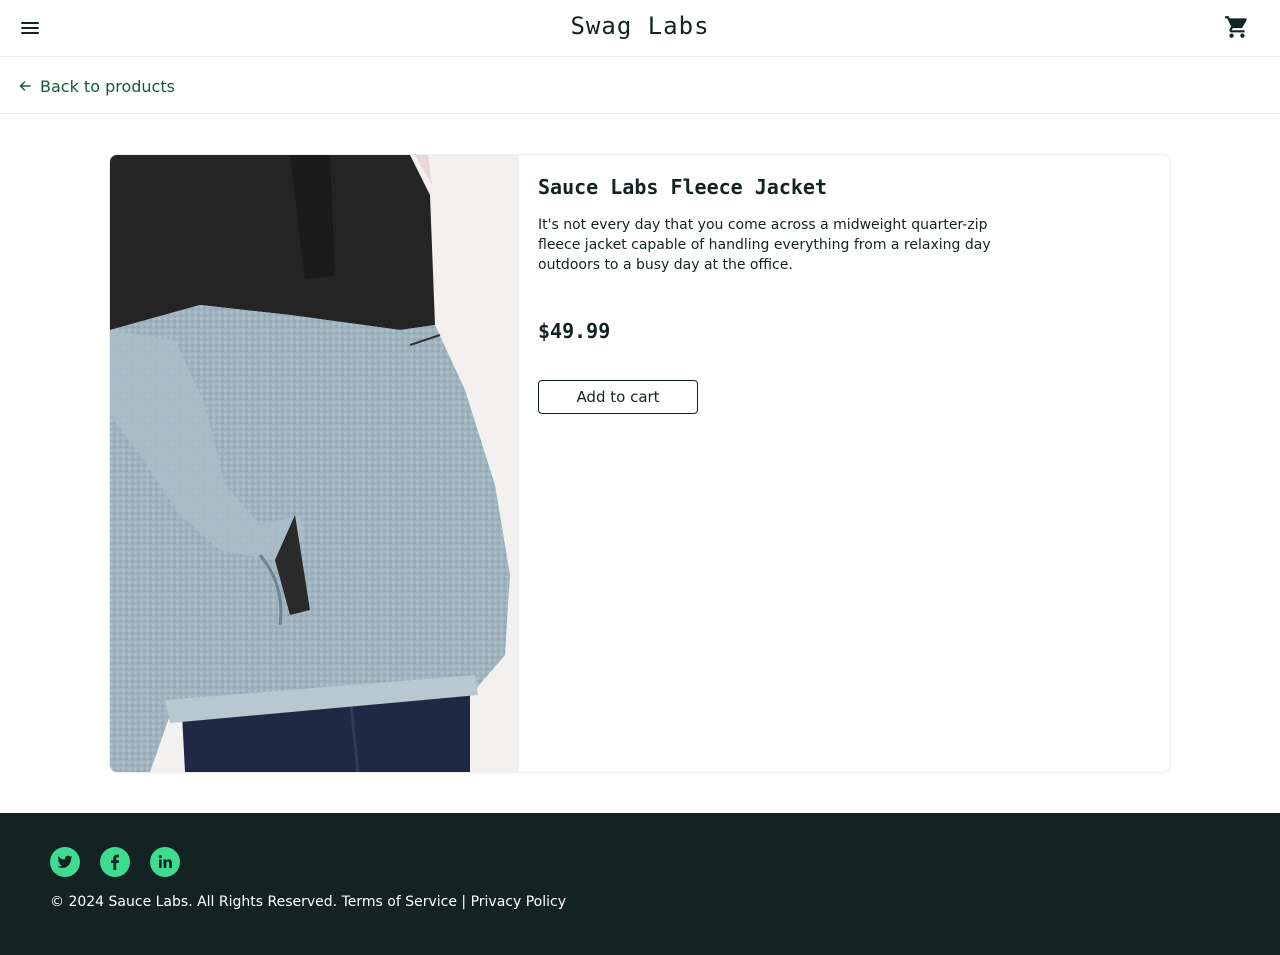 The height and width of the screenshot is (955, 1280). Describe the element at coordinates (25, 86) in the screenshot. I see `arrow-left-icon` at that location.